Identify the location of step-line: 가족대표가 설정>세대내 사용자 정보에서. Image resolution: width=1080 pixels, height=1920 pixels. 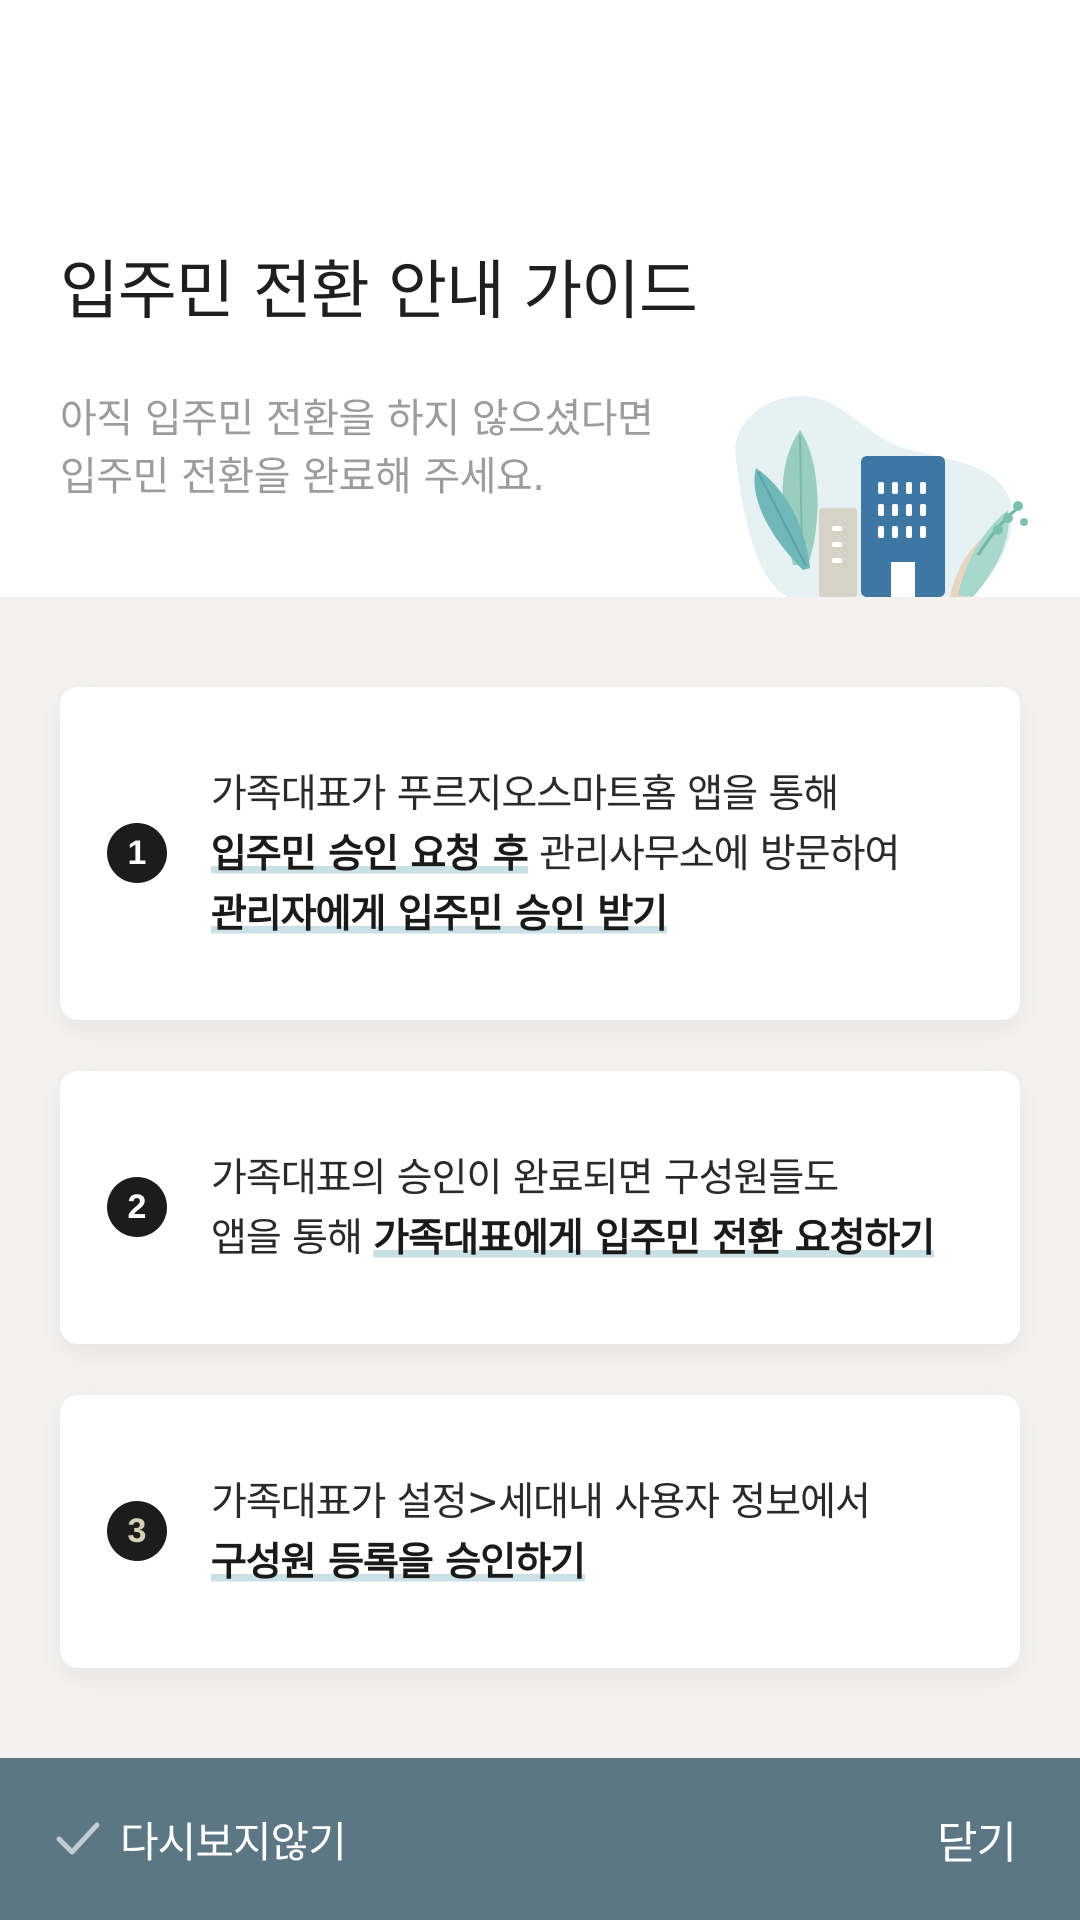
(541, 1502).